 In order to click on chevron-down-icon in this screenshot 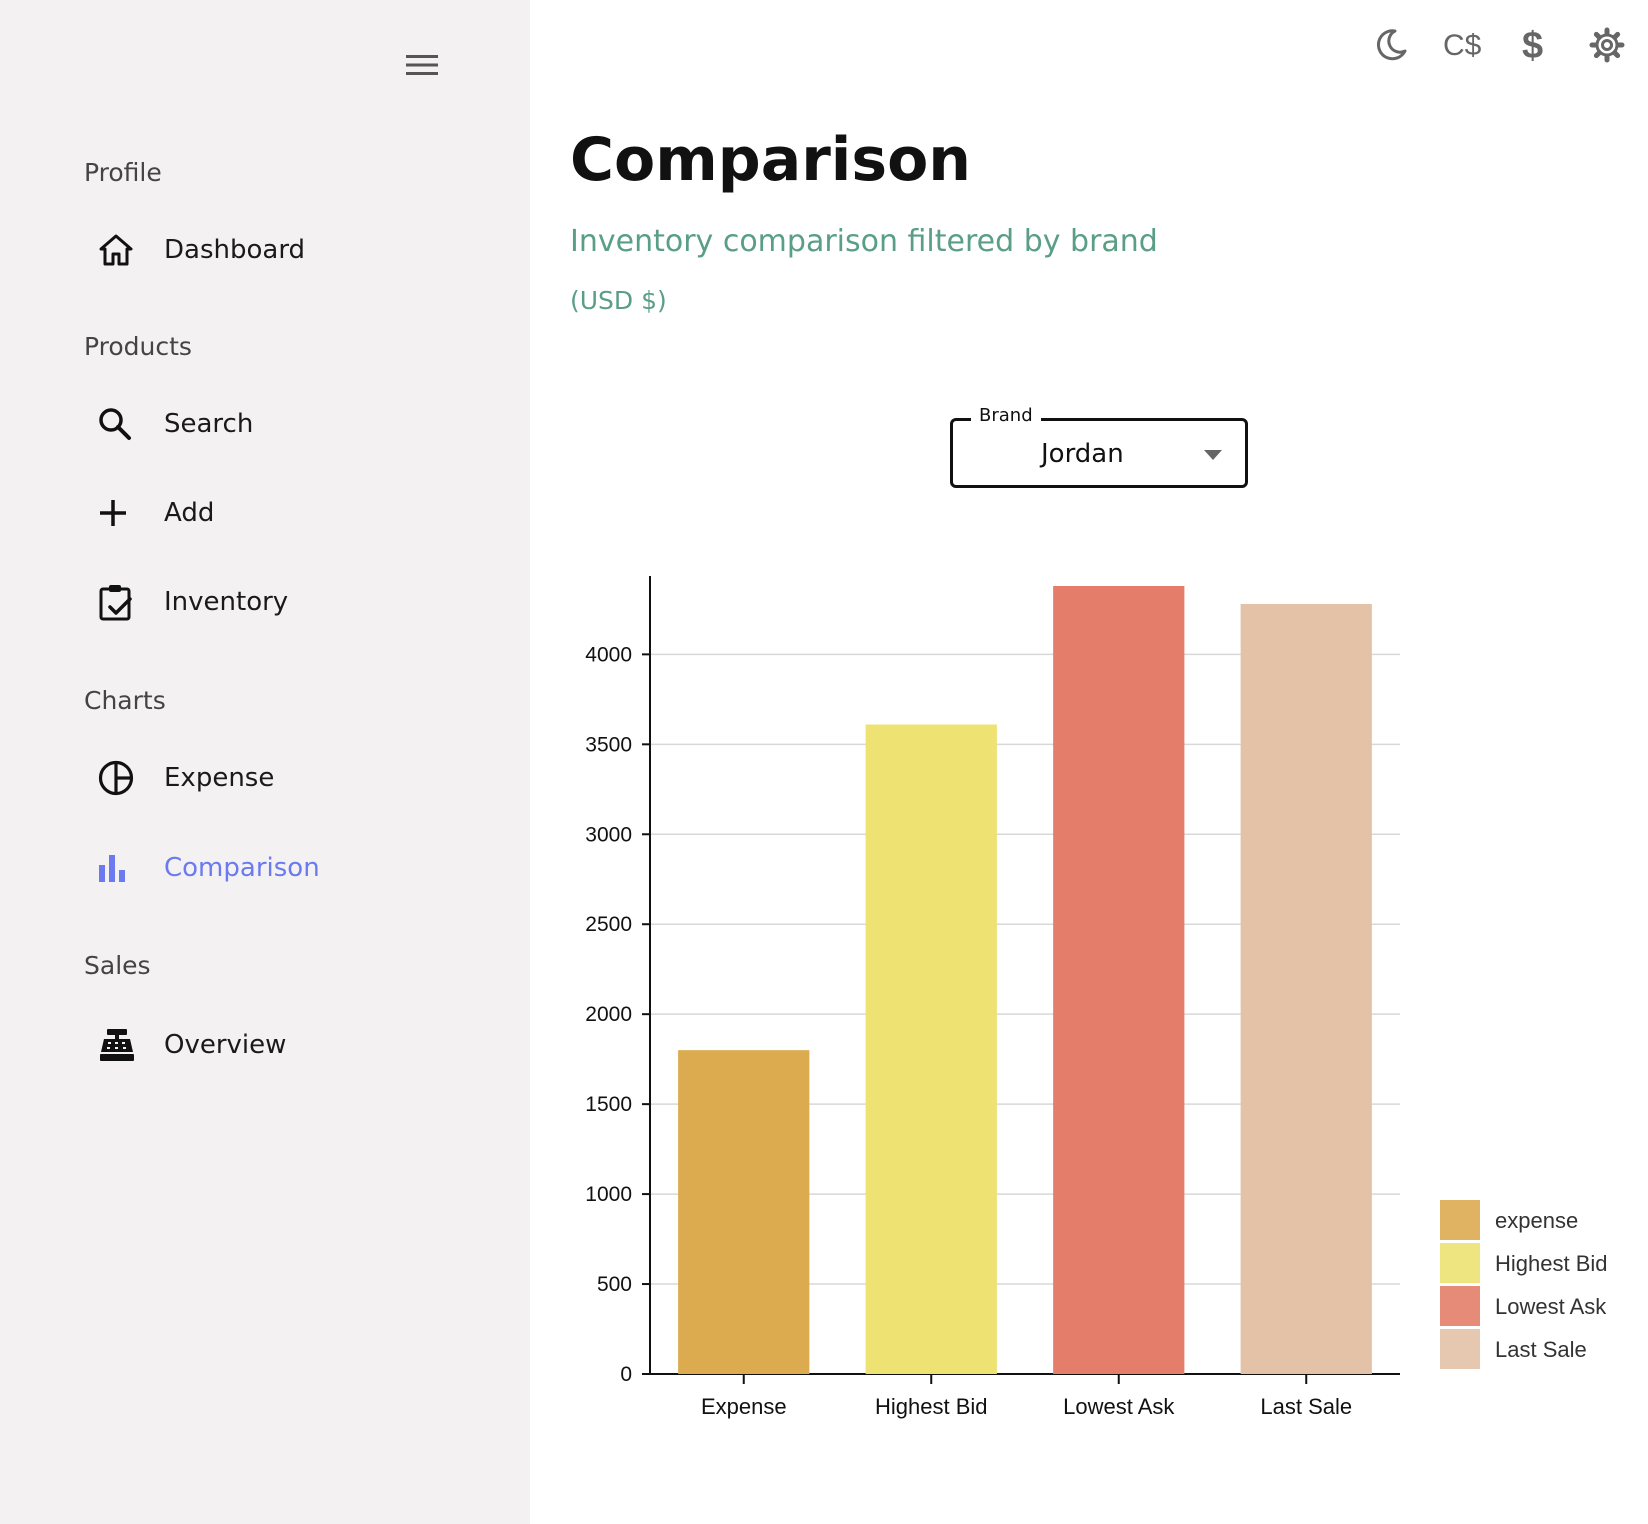, I will do `click(1213, 455)`.